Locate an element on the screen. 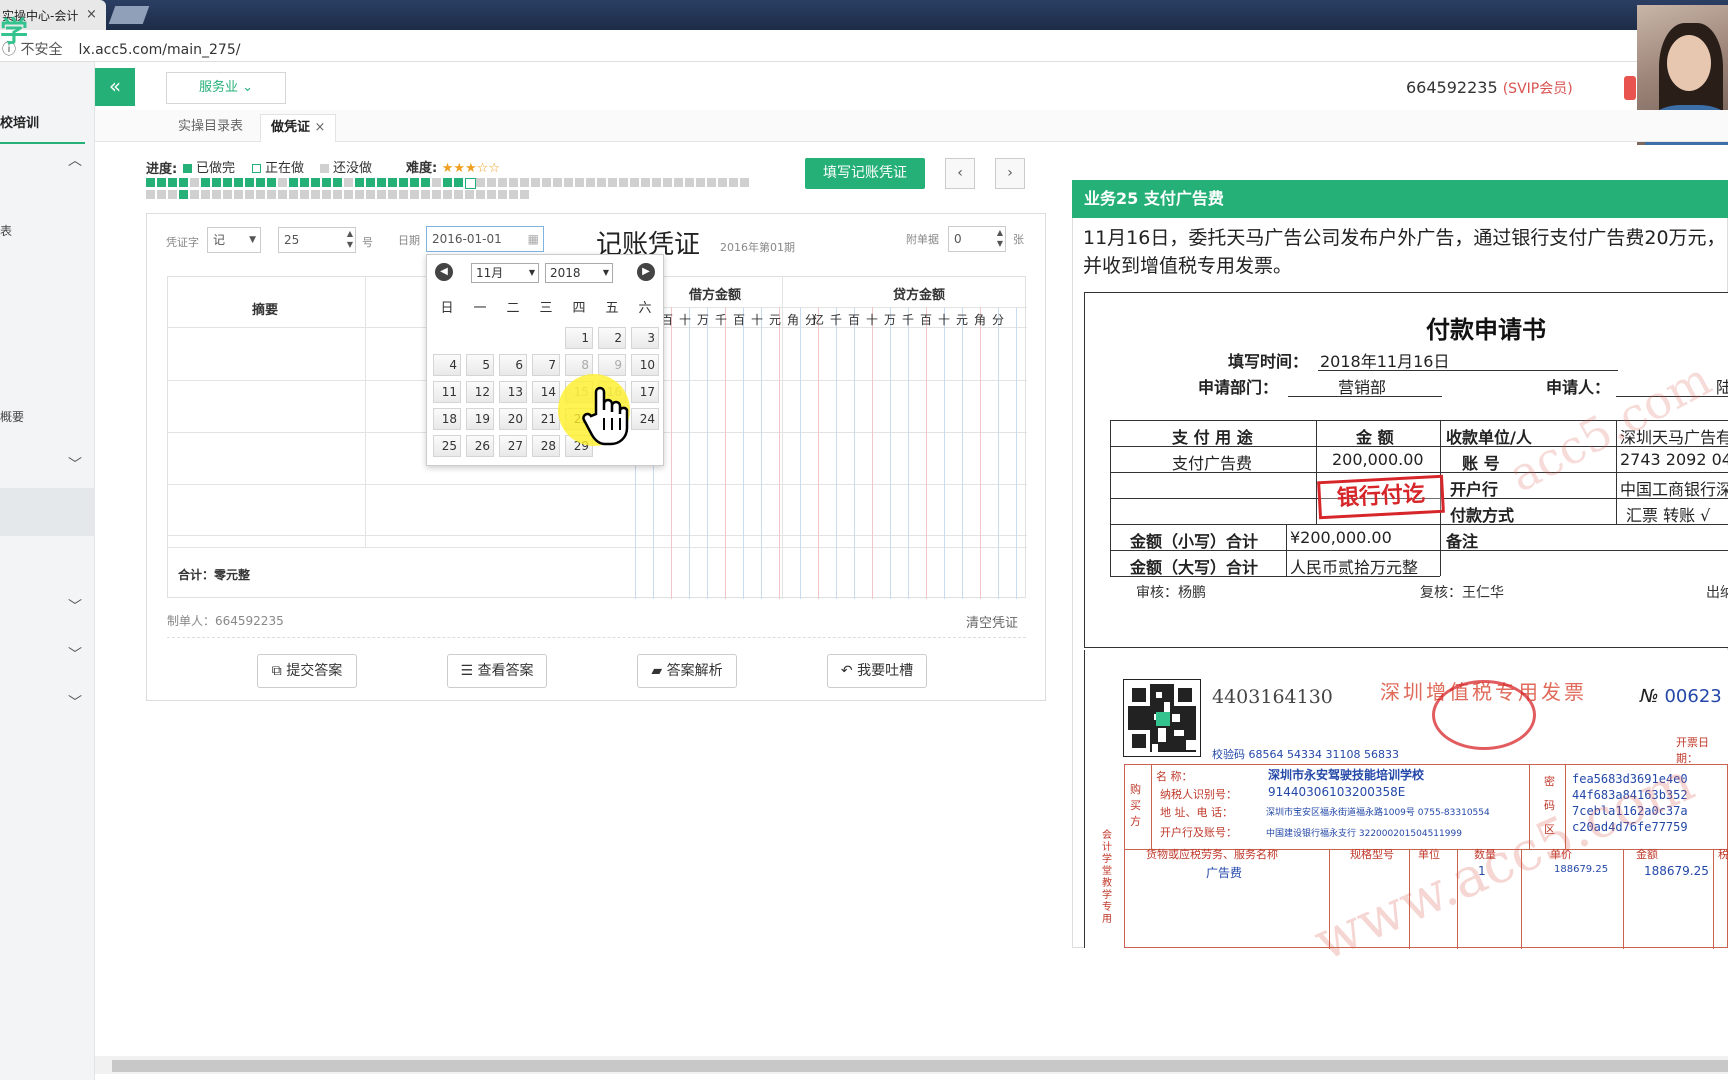 This screenshot has width=1728, height=1080. calendar-day: 2 is located at coordinates (612, 338).